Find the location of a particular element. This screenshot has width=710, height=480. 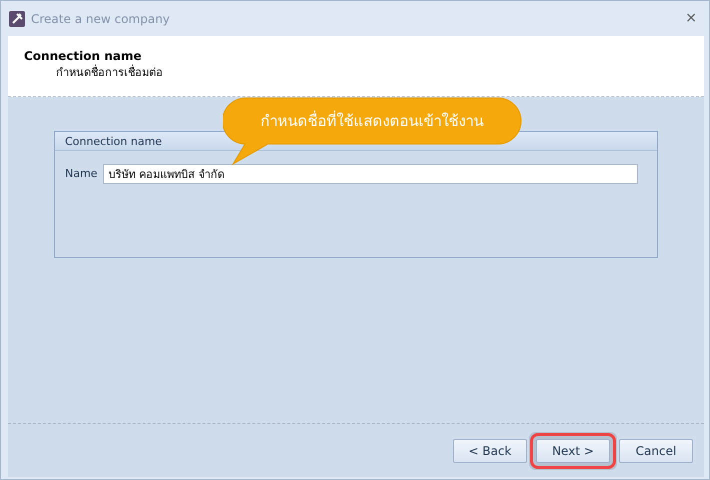

callout-text: กำหนดชื่อที่ใช้แสดงตอนเข้าใช้งาน is located at coordinates (372, 121).